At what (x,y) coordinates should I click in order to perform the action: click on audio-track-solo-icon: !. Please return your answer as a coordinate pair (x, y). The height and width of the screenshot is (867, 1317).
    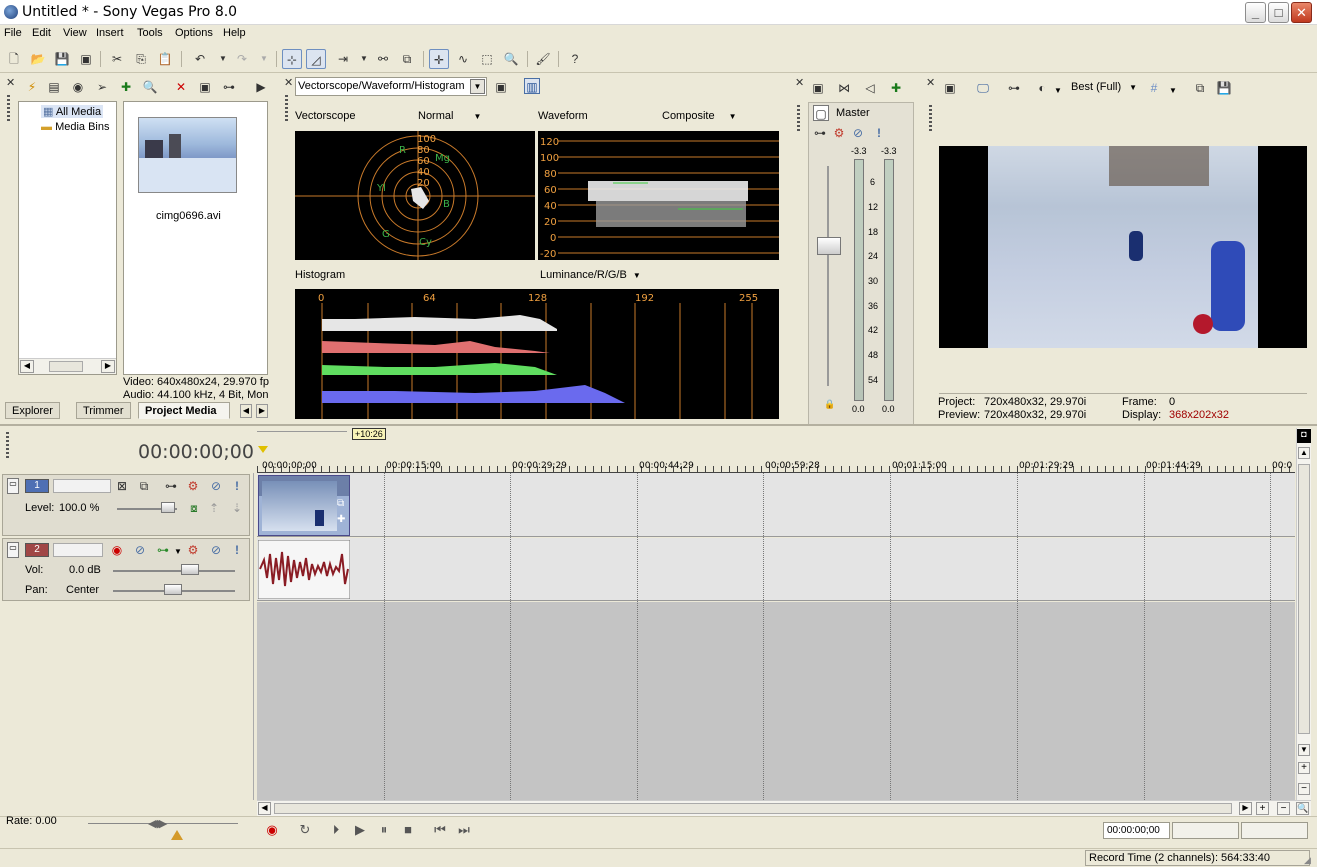
    Looking at the image, I should click on (237, 550).